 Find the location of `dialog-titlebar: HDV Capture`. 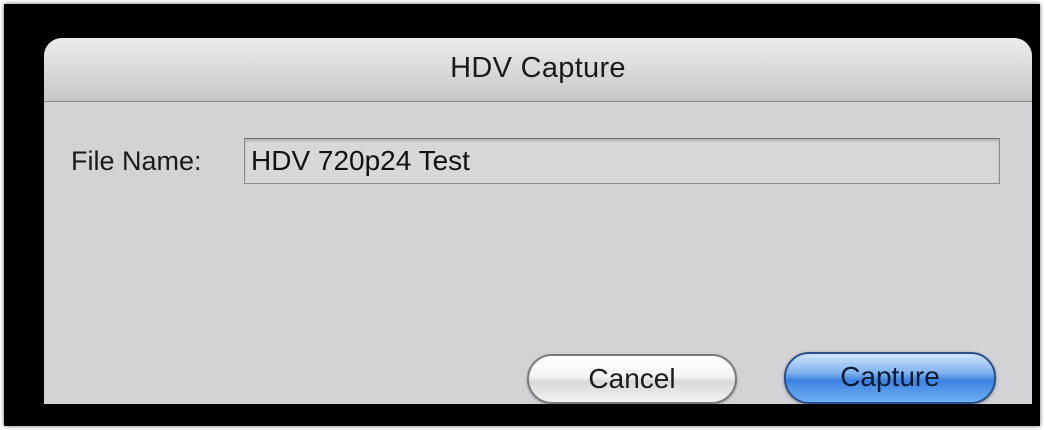

dialog-titlebar: HDV Capture is located at coordinates (538, 70).